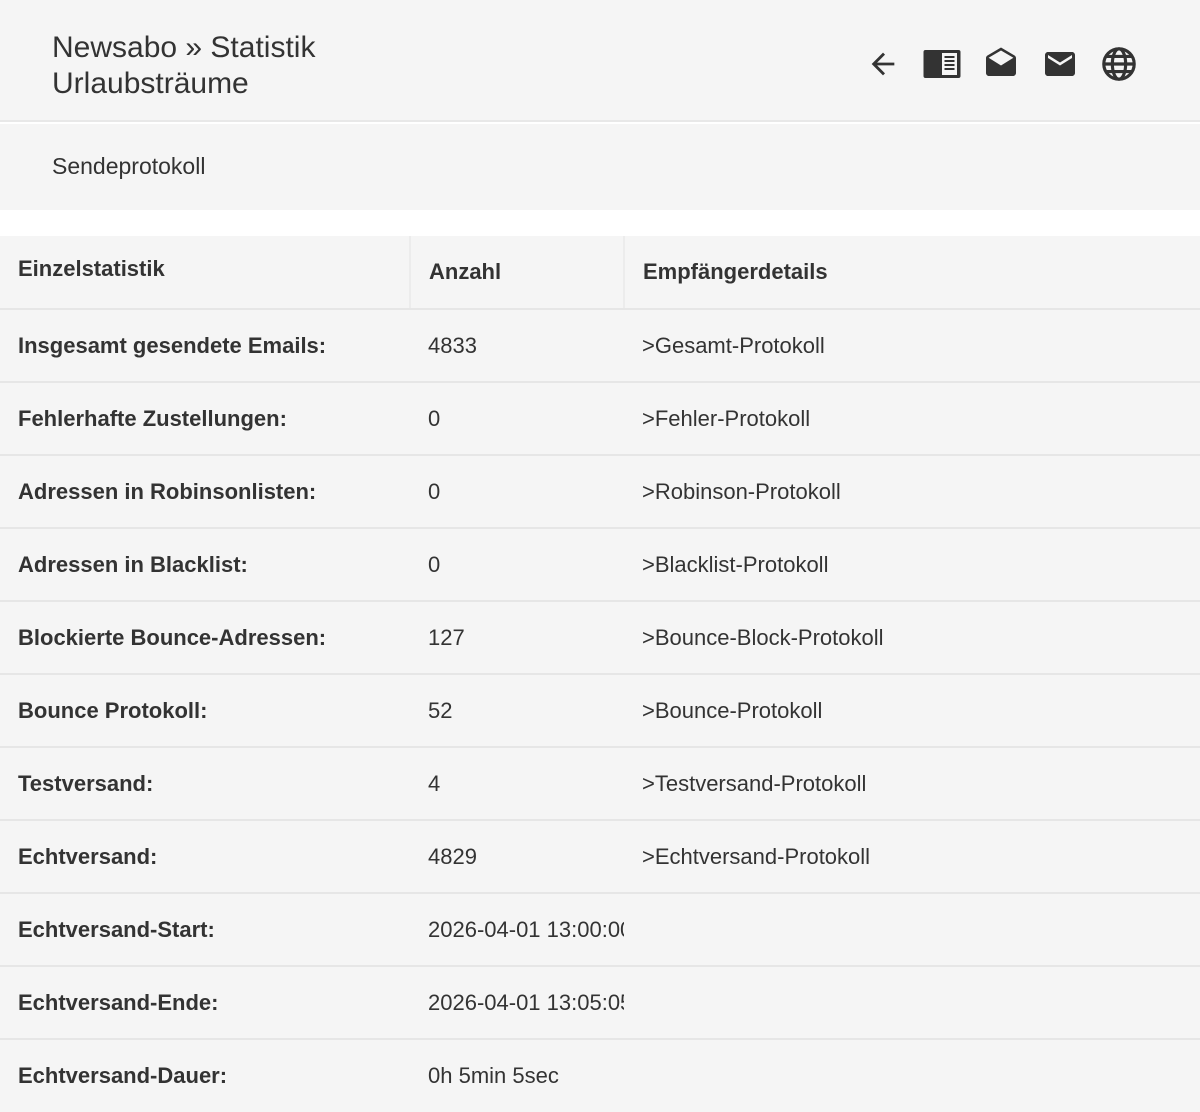  I want to click on row-count: 4, so click(517, 783).